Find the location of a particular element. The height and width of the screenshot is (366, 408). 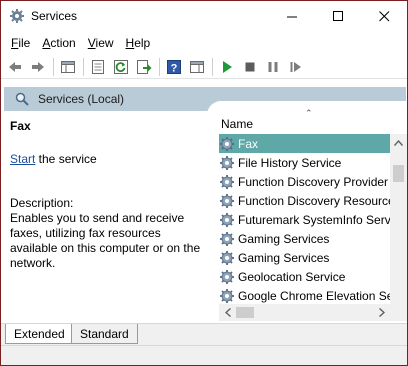

show-hide-console-tree-button is located at coordinates (68, 67).